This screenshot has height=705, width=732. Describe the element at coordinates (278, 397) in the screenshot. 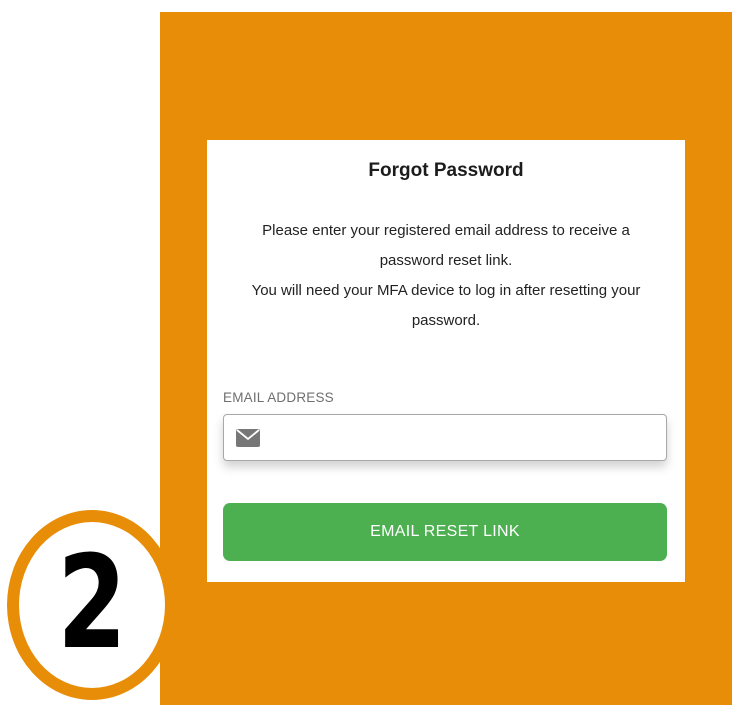

I see `email-label: EMAIL ADDRESS` at that location.